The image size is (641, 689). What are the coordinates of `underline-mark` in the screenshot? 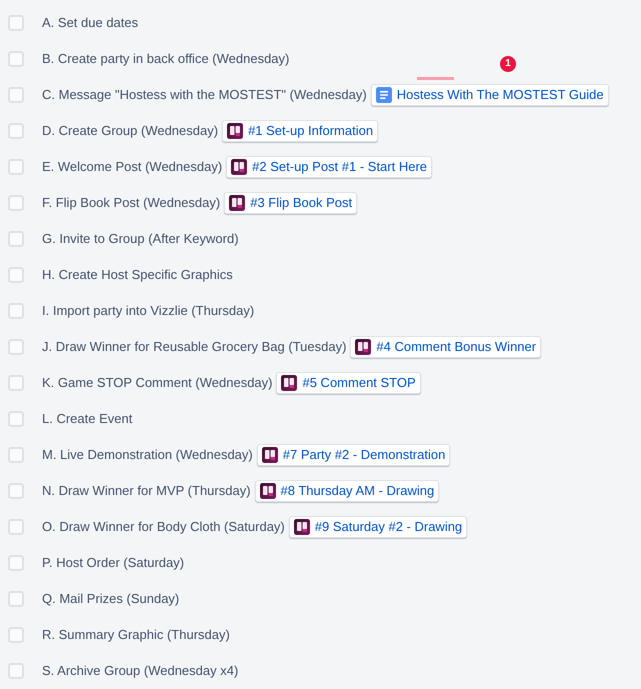 It's located at (435, 78).